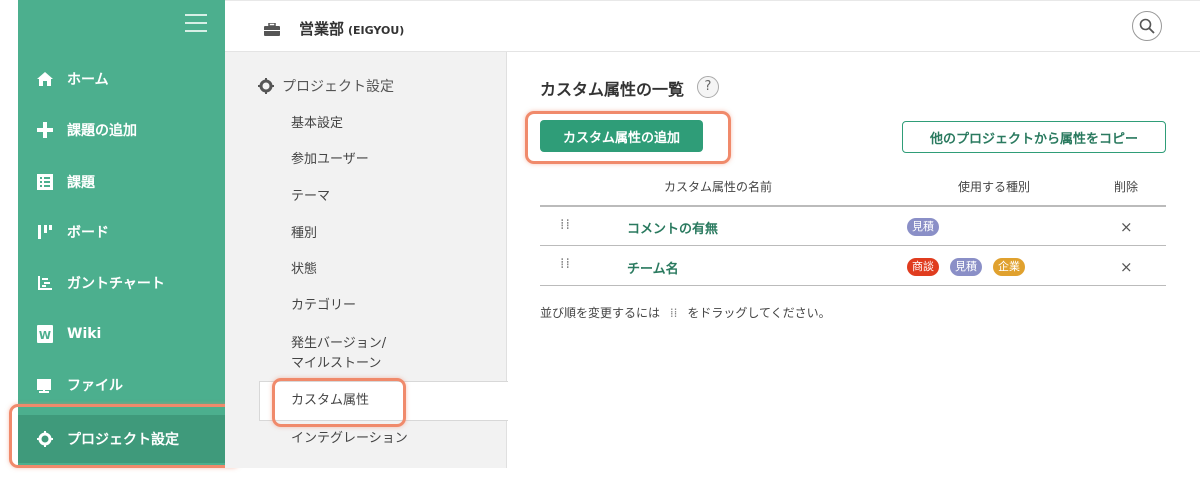  What do you see at coordinates (196, 23) in the screenshot?
I see `menu-icon` at bounding box center [196, 23].